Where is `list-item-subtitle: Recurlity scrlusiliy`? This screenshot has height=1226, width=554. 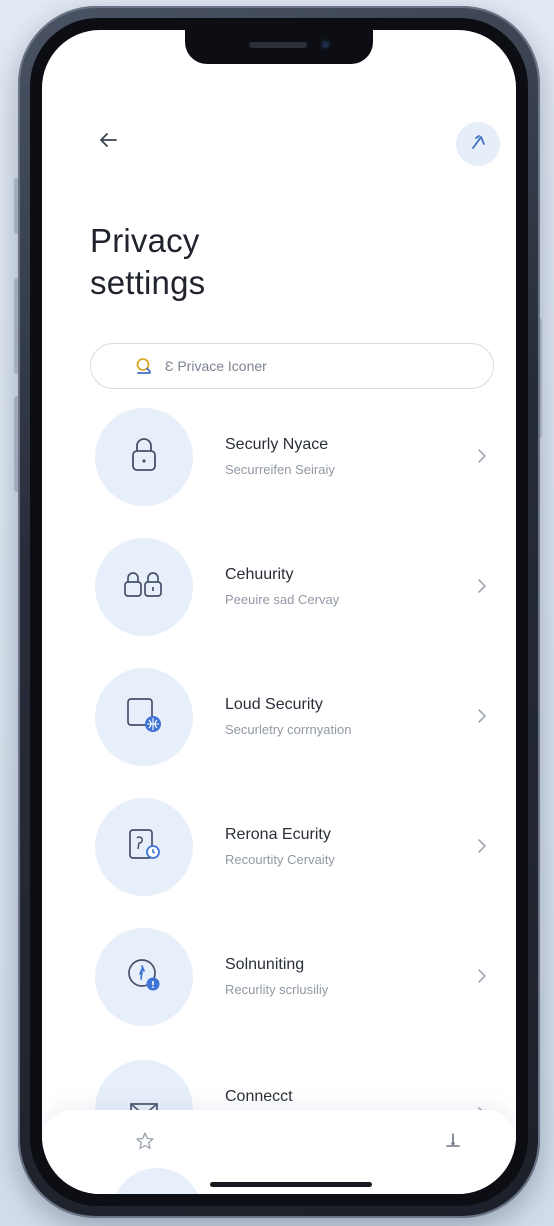
list-item-subtitle: Recurlity scrlusiliy is located at coordinates (277, 989).